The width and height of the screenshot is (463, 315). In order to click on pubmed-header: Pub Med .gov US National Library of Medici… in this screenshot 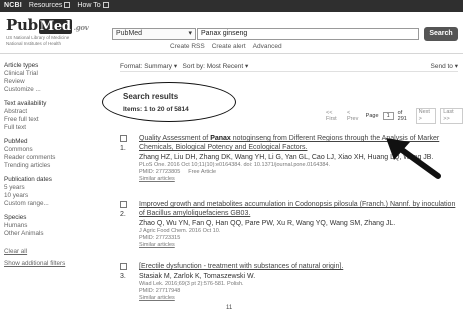, I will do `click(231, 33)`.